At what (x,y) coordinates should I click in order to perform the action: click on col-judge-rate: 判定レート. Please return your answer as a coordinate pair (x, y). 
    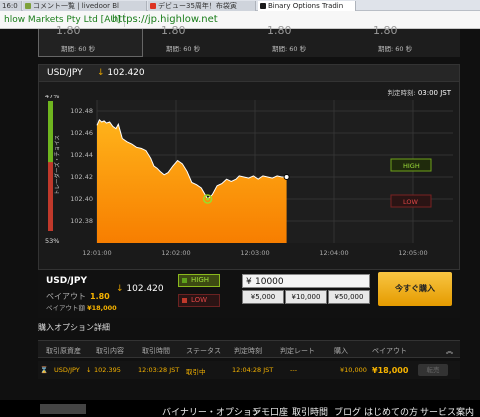
    Looking at the image, I should click on (297, 351).